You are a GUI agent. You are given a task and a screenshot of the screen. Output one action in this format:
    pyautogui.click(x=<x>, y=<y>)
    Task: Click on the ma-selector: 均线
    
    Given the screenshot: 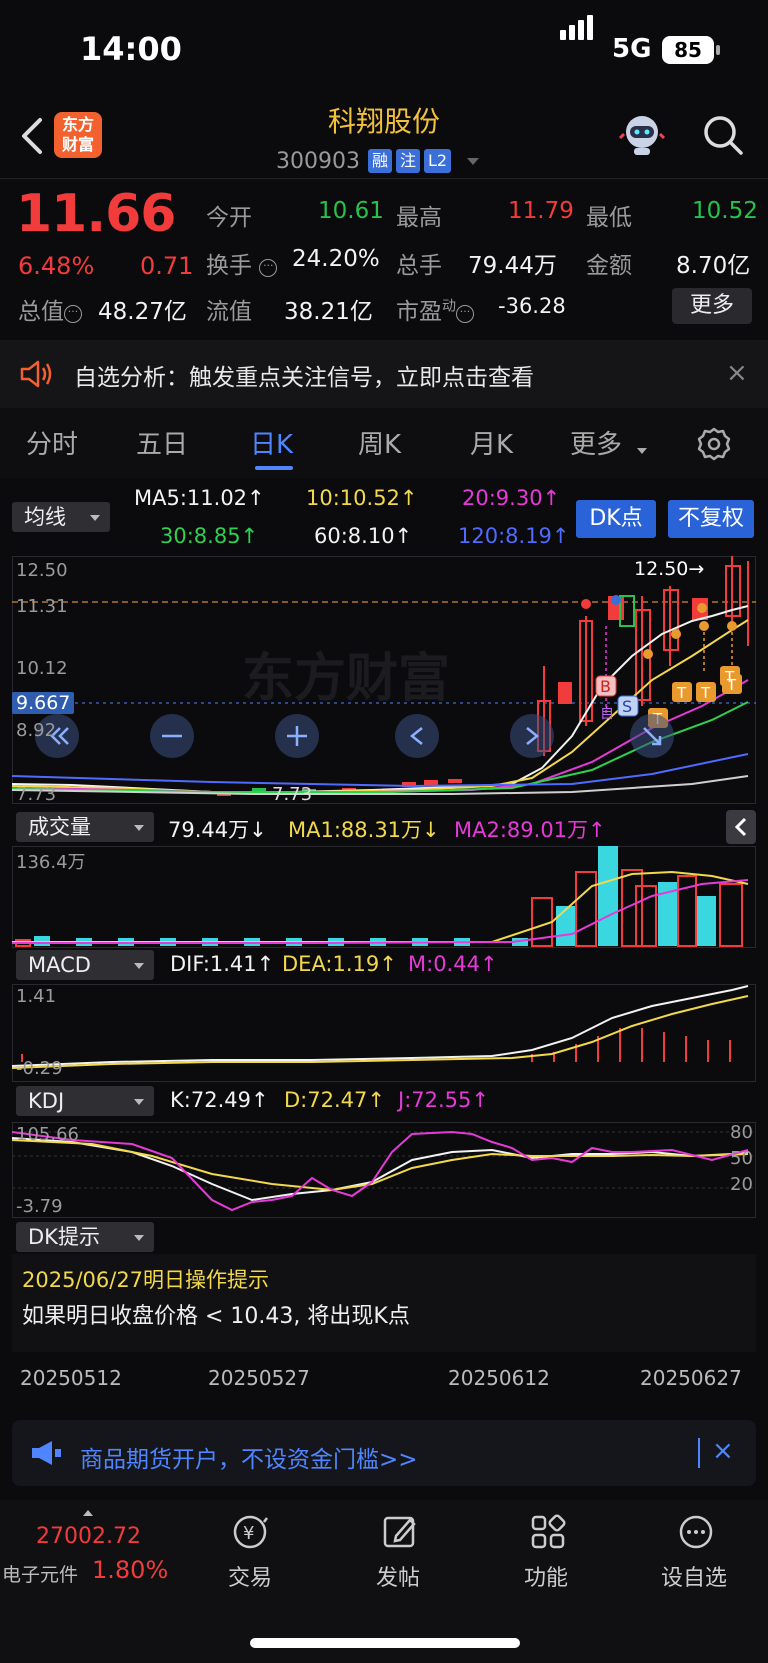 What is the action you would take?
    pyautogui.click(x=61, y=517)
    